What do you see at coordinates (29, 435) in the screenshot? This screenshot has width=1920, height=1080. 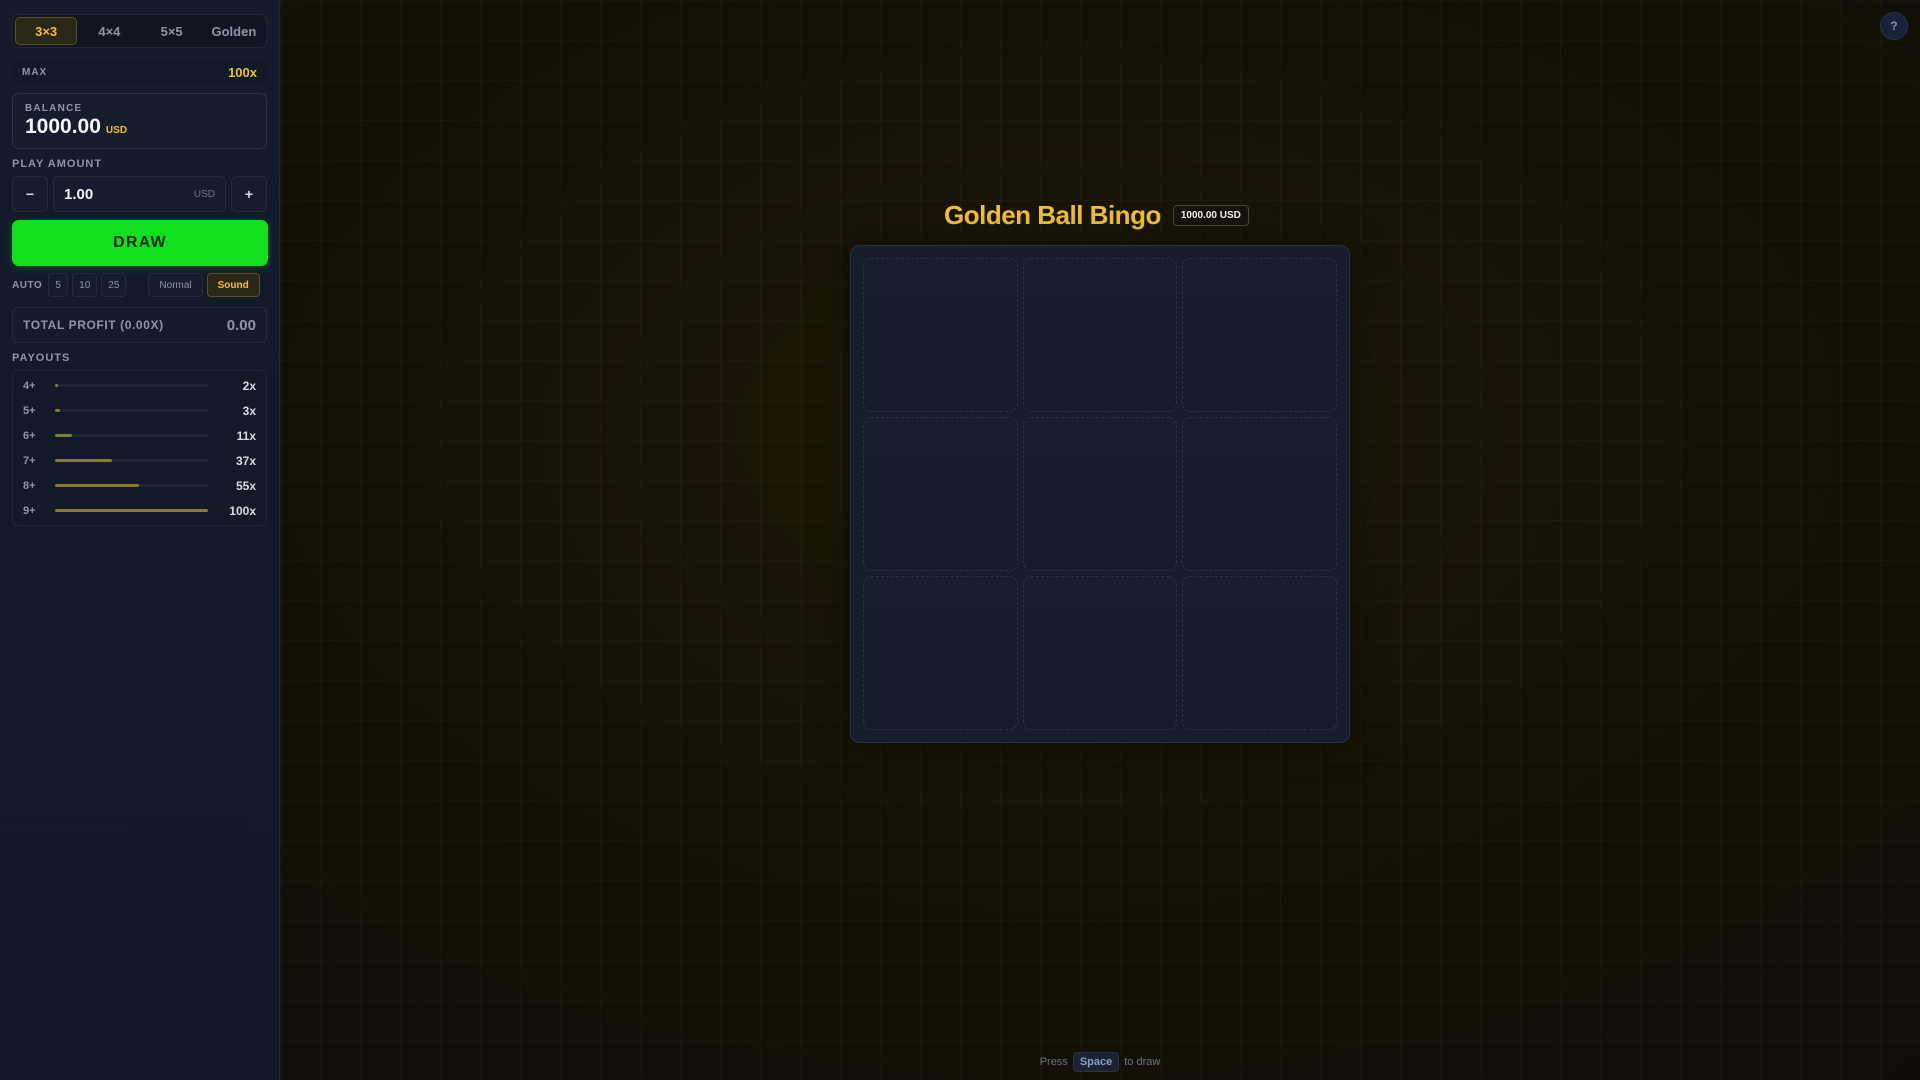 I see `payout-hits: 6+` at bounding box center [29, 435].